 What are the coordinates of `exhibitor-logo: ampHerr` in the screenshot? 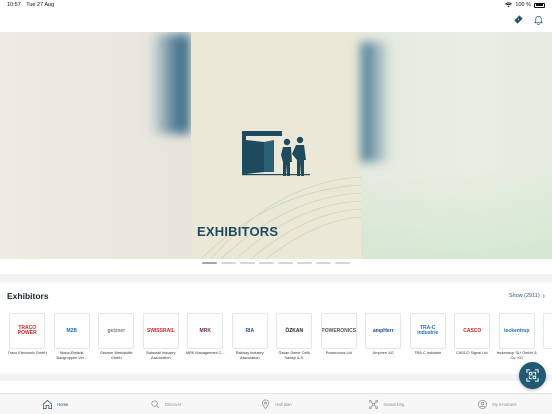 It's located at (383, 331).